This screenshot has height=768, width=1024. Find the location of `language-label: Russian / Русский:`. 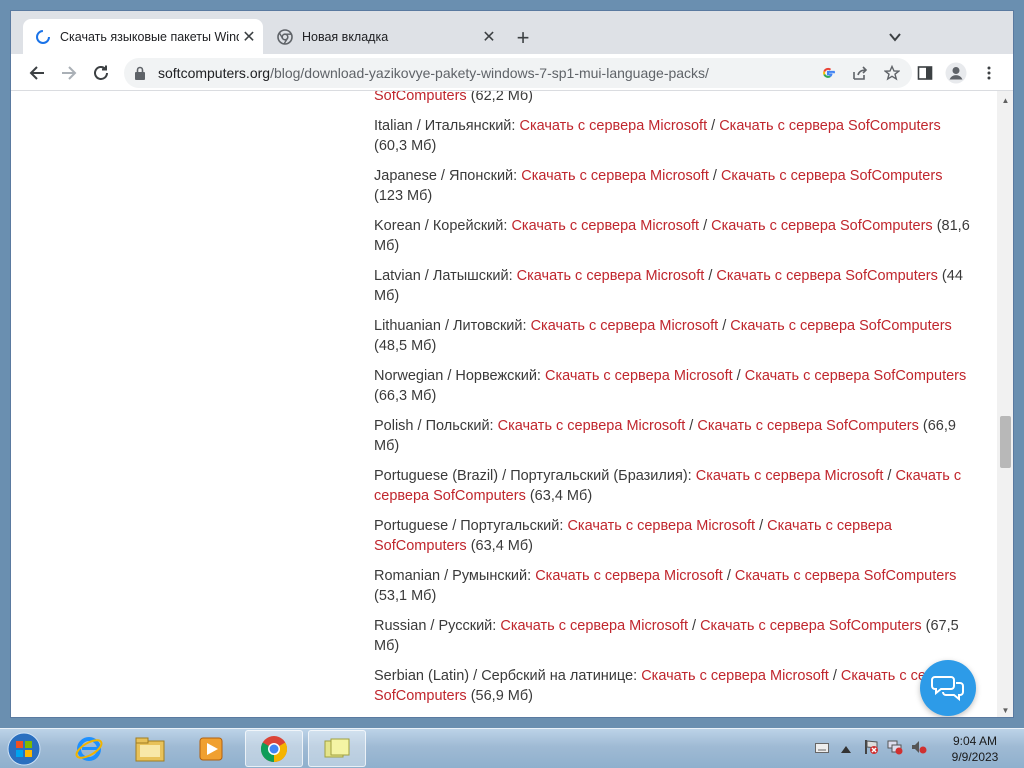

language-label: Russian / Русский: is located at coordinates (437, 626).